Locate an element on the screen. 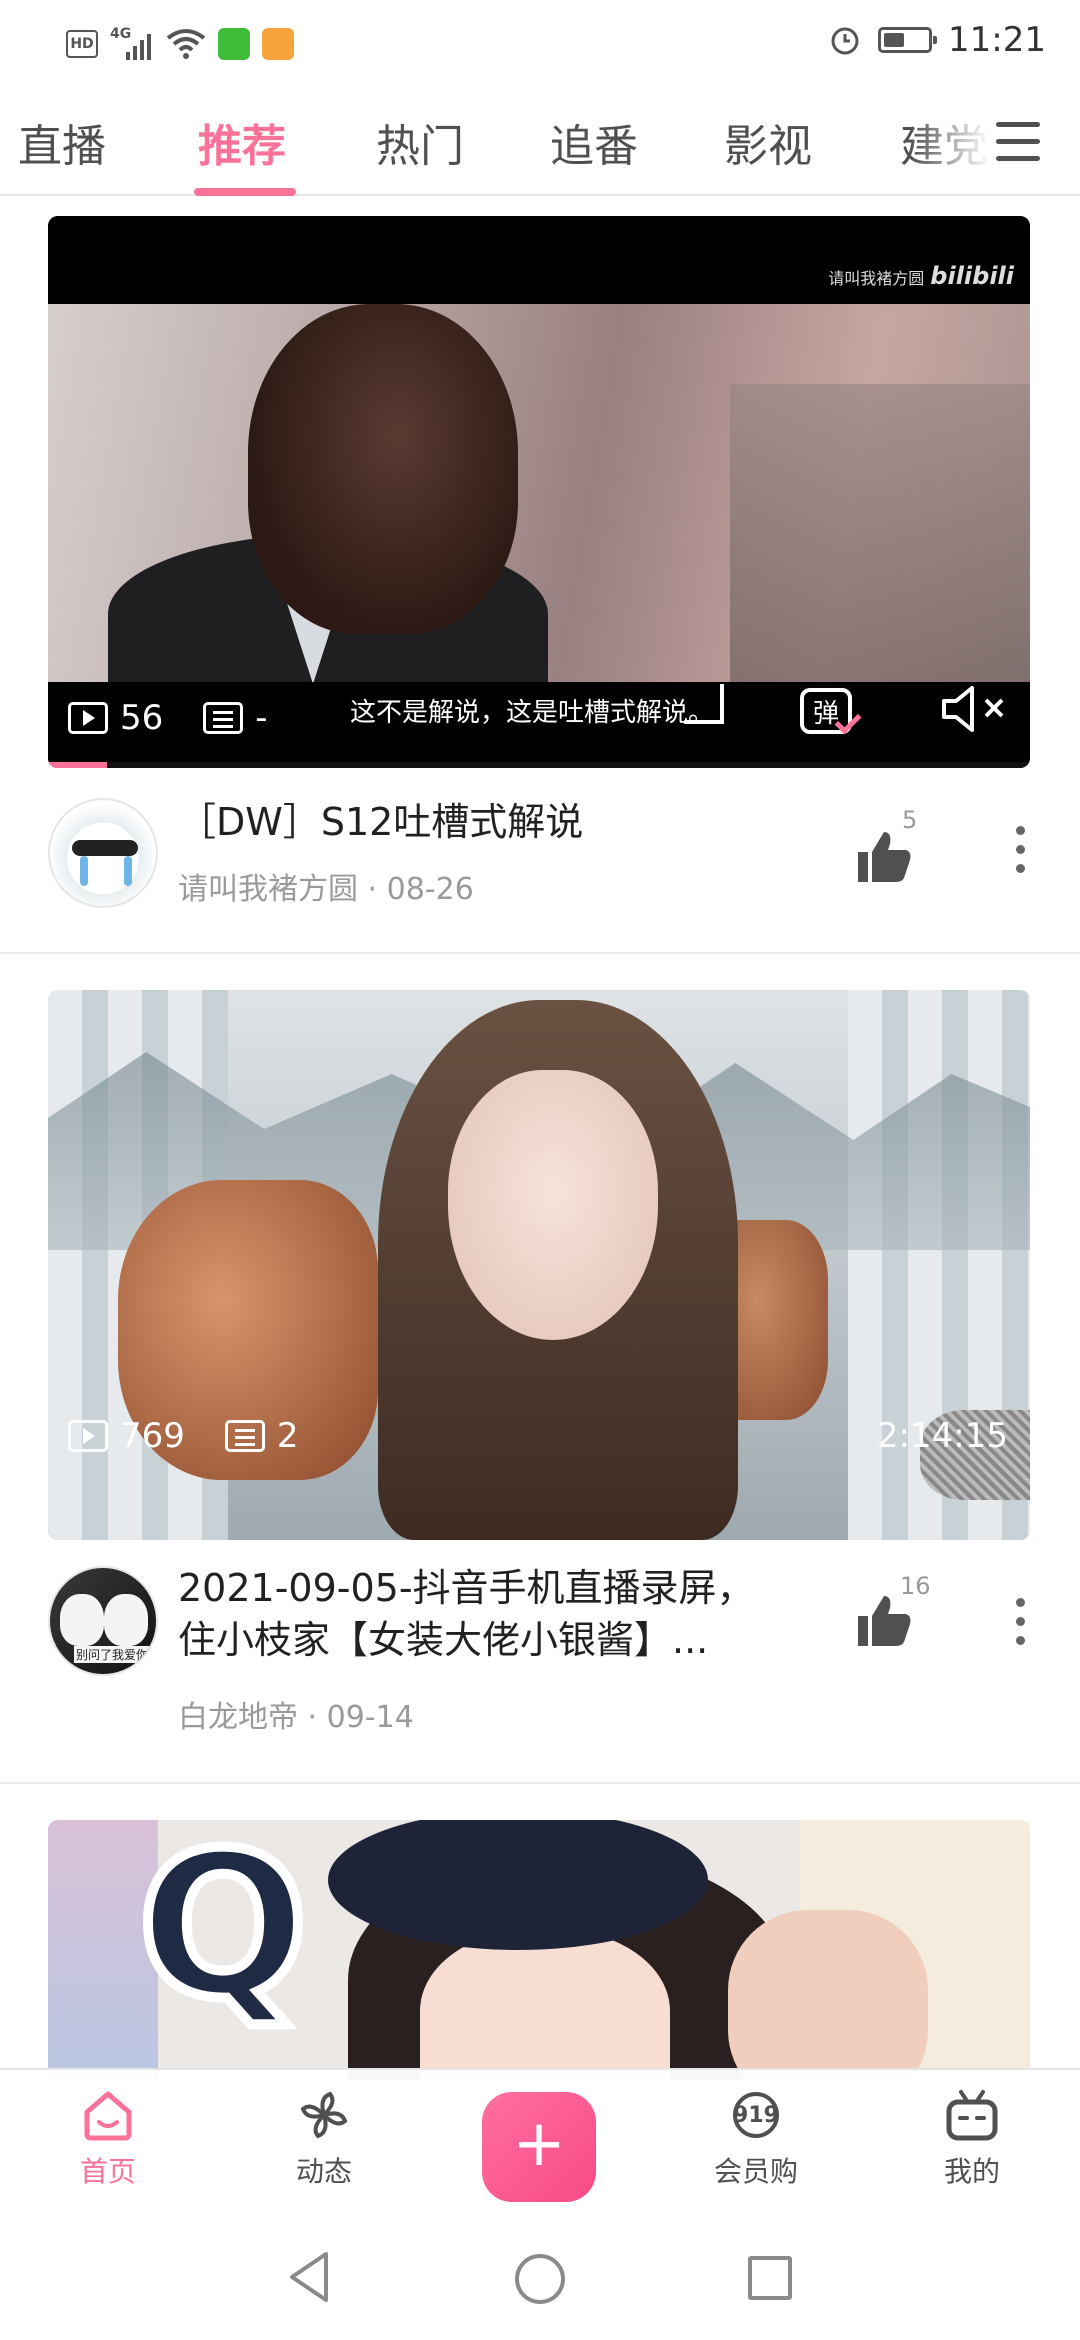 This screenshot has height=2340, width=1080. video-stats: 56 - is located at coordinates (168, 718).